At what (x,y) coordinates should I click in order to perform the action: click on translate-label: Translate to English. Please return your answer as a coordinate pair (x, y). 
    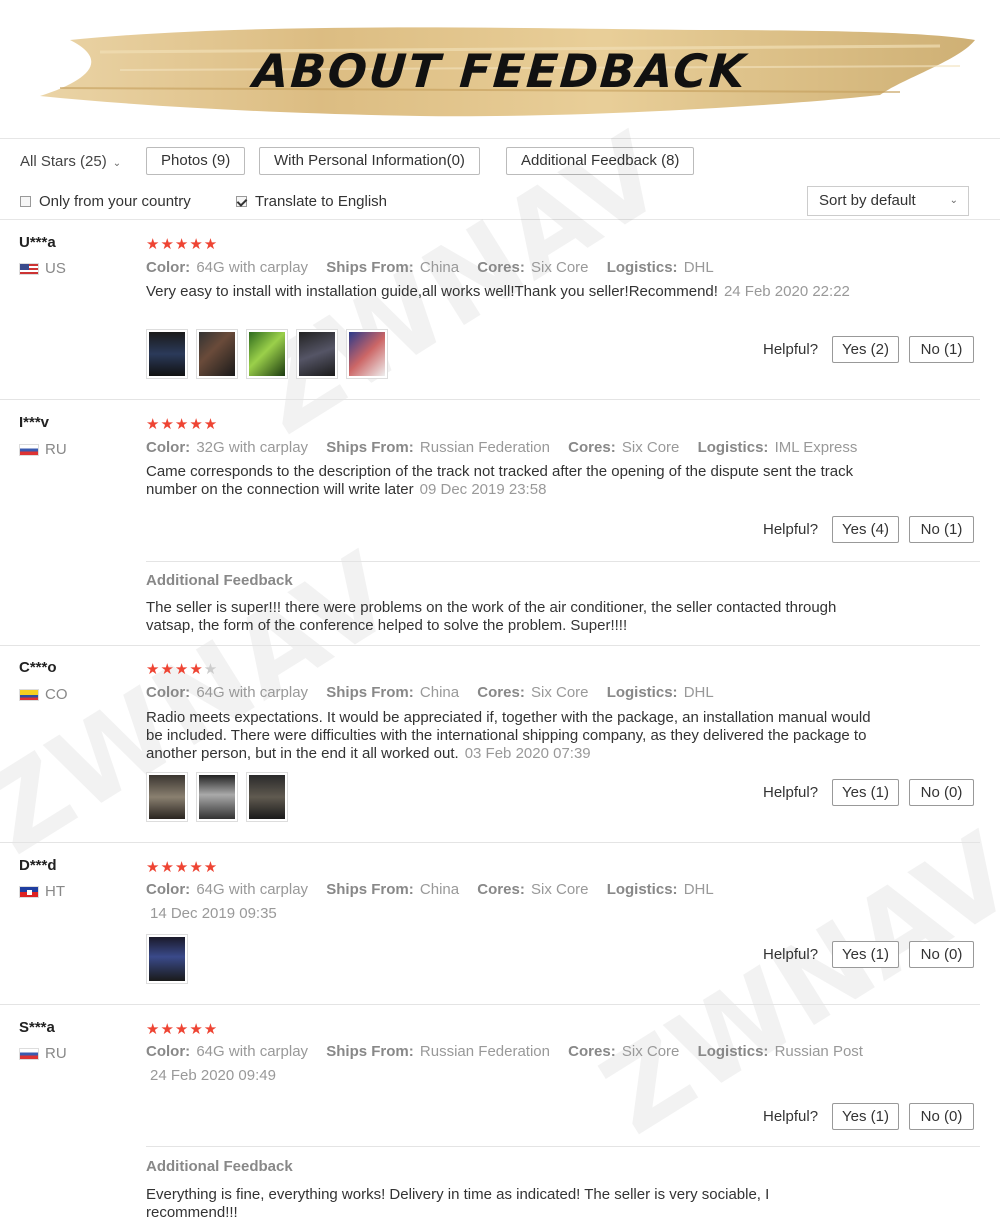
    Looking at the image, I should click on (321, 201).